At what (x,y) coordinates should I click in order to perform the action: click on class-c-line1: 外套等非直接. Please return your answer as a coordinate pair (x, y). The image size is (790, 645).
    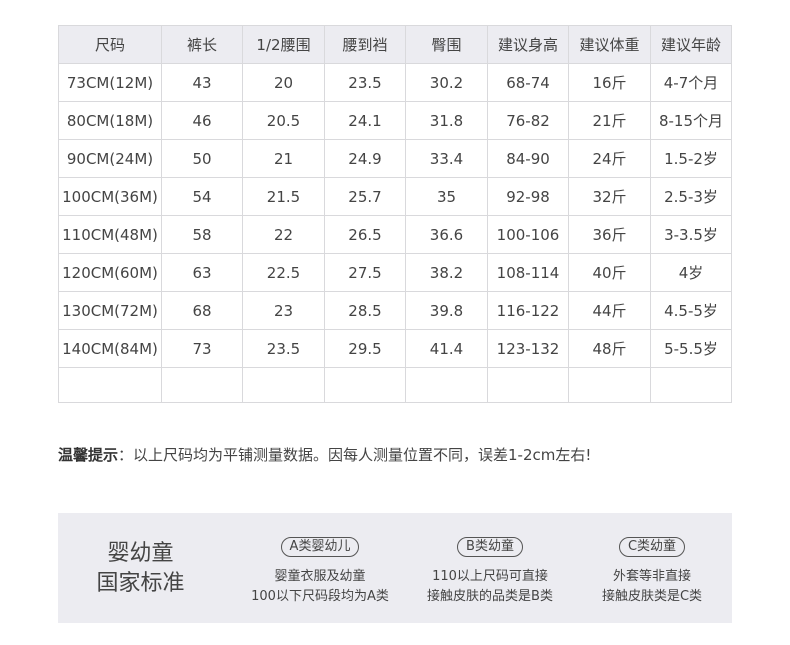
    Looking at the image, I should click on (651, 576).